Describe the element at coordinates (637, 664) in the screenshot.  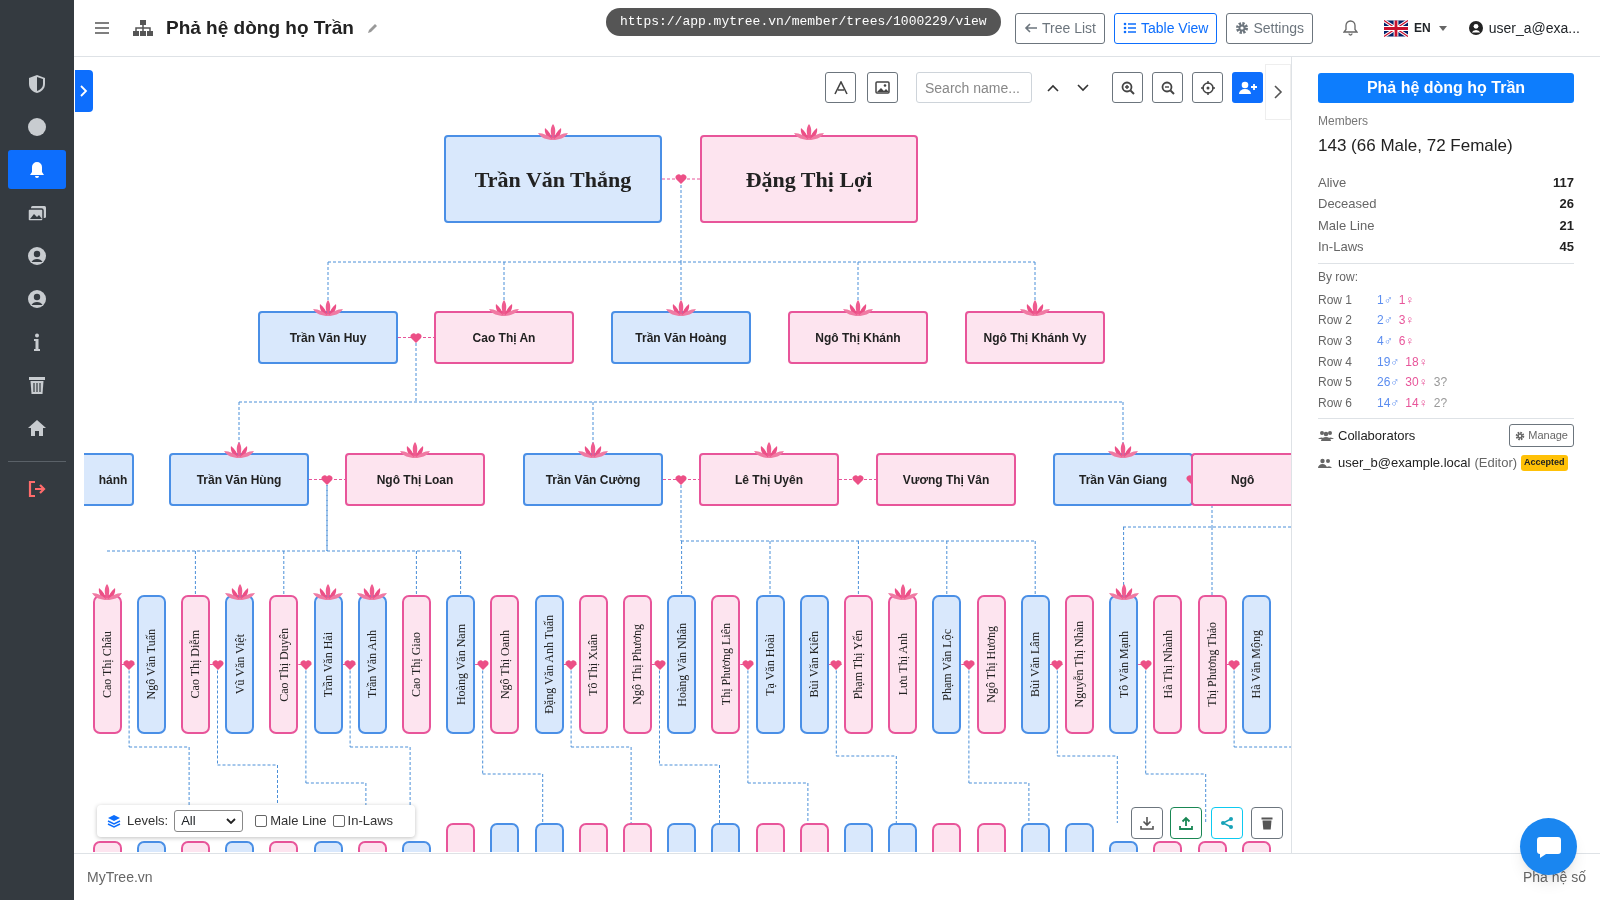
I see `person-card: Ngô Thị Phương` at that location.